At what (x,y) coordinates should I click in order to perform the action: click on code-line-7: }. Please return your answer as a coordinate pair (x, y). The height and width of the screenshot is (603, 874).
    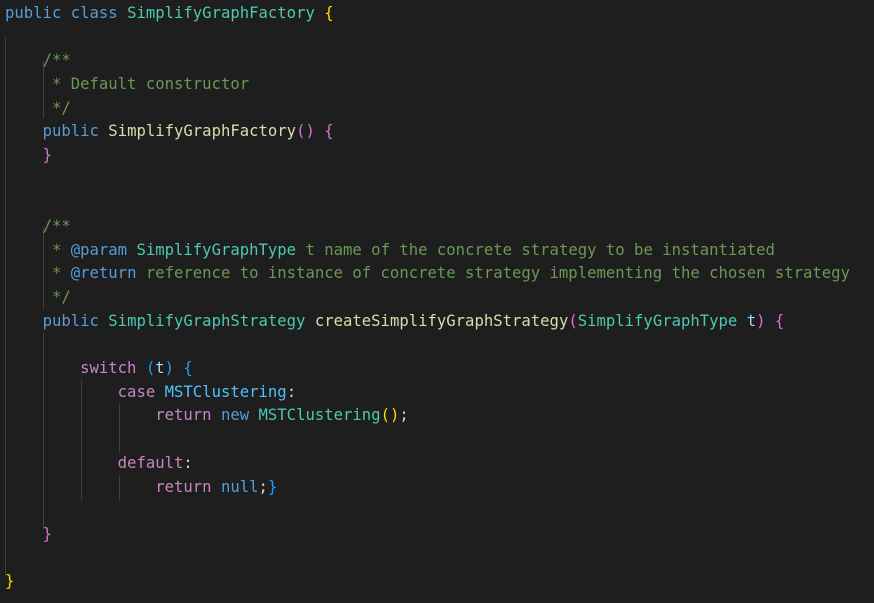
    Looking at the image, I should click on (28, 156).